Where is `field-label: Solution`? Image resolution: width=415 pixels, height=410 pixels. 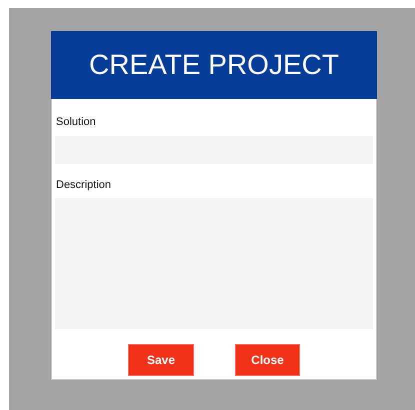
field-label: Solution is located at coordinates (76, 122).